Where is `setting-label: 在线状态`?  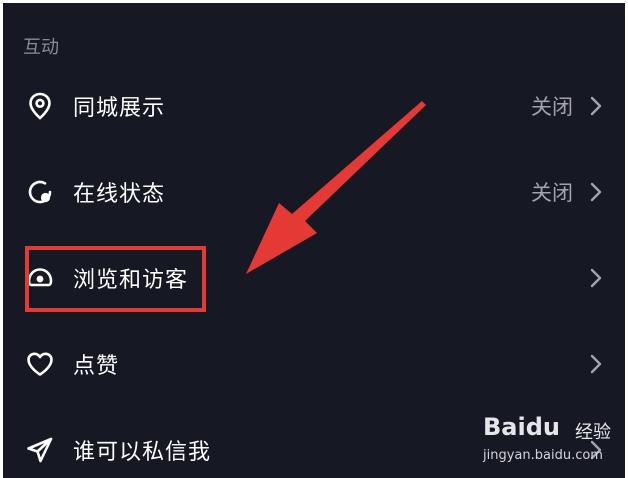 setting-label: 在线状态 is located at coordinates (119, 194).